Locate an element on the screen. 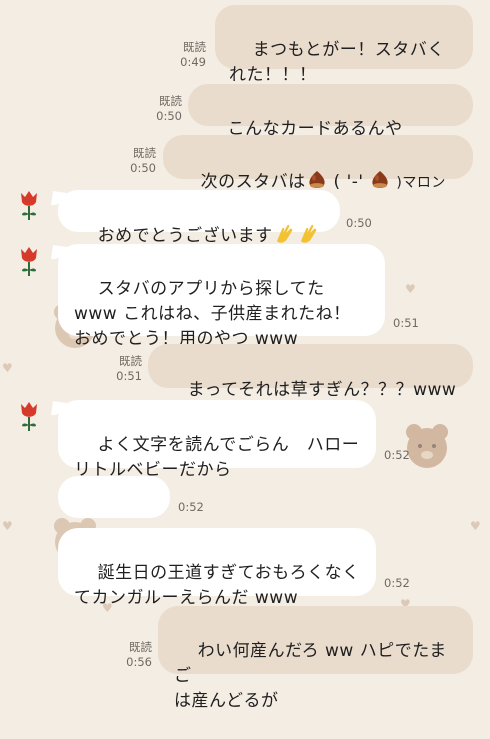 The image size is (490, 739). message-text: 誕生日の王道すぎておもろくなく てカンガルーえらんだ www is located at coordinates (217, 585).